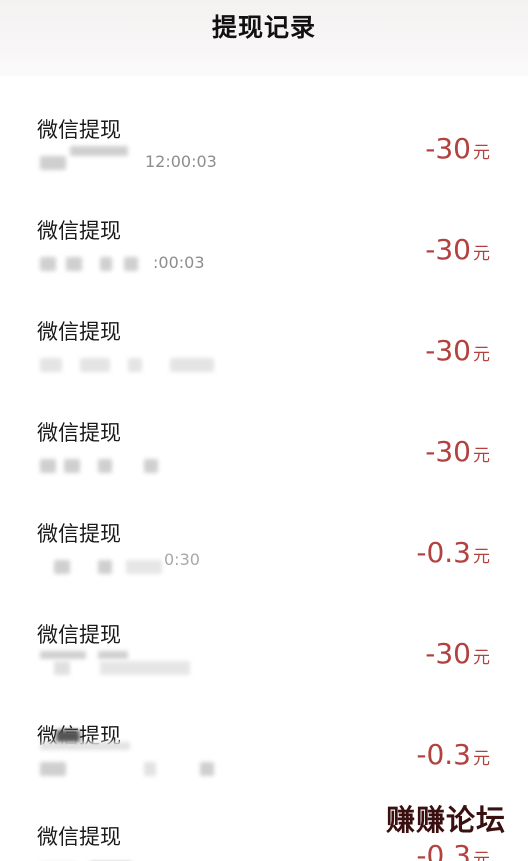 This screenshot has height=861, width=528. I want to click on record-time-text: :00:03, so click(179, 262).